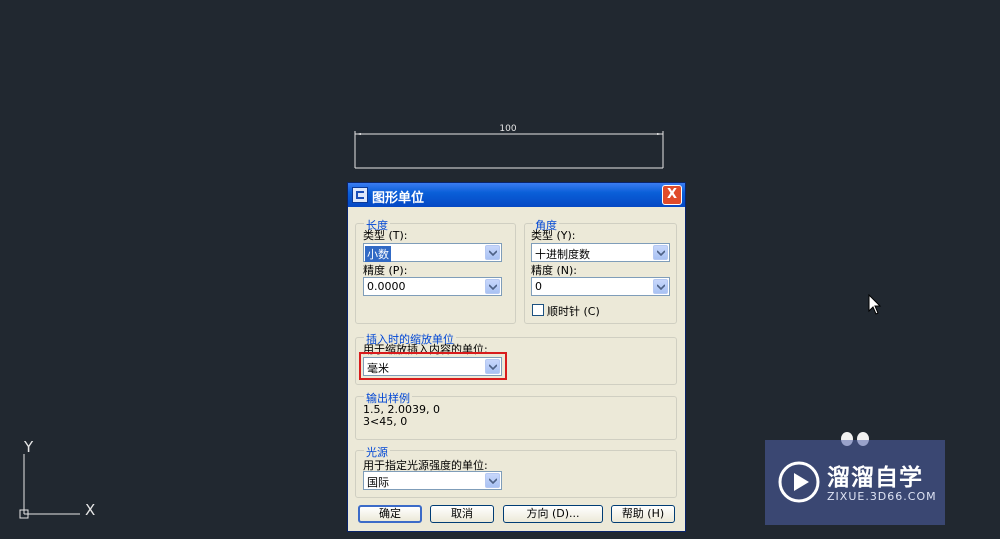  What do you see at coordinates (799, 482) in the screenshot?
I see `play-icon` at bounding box center [799, 482].